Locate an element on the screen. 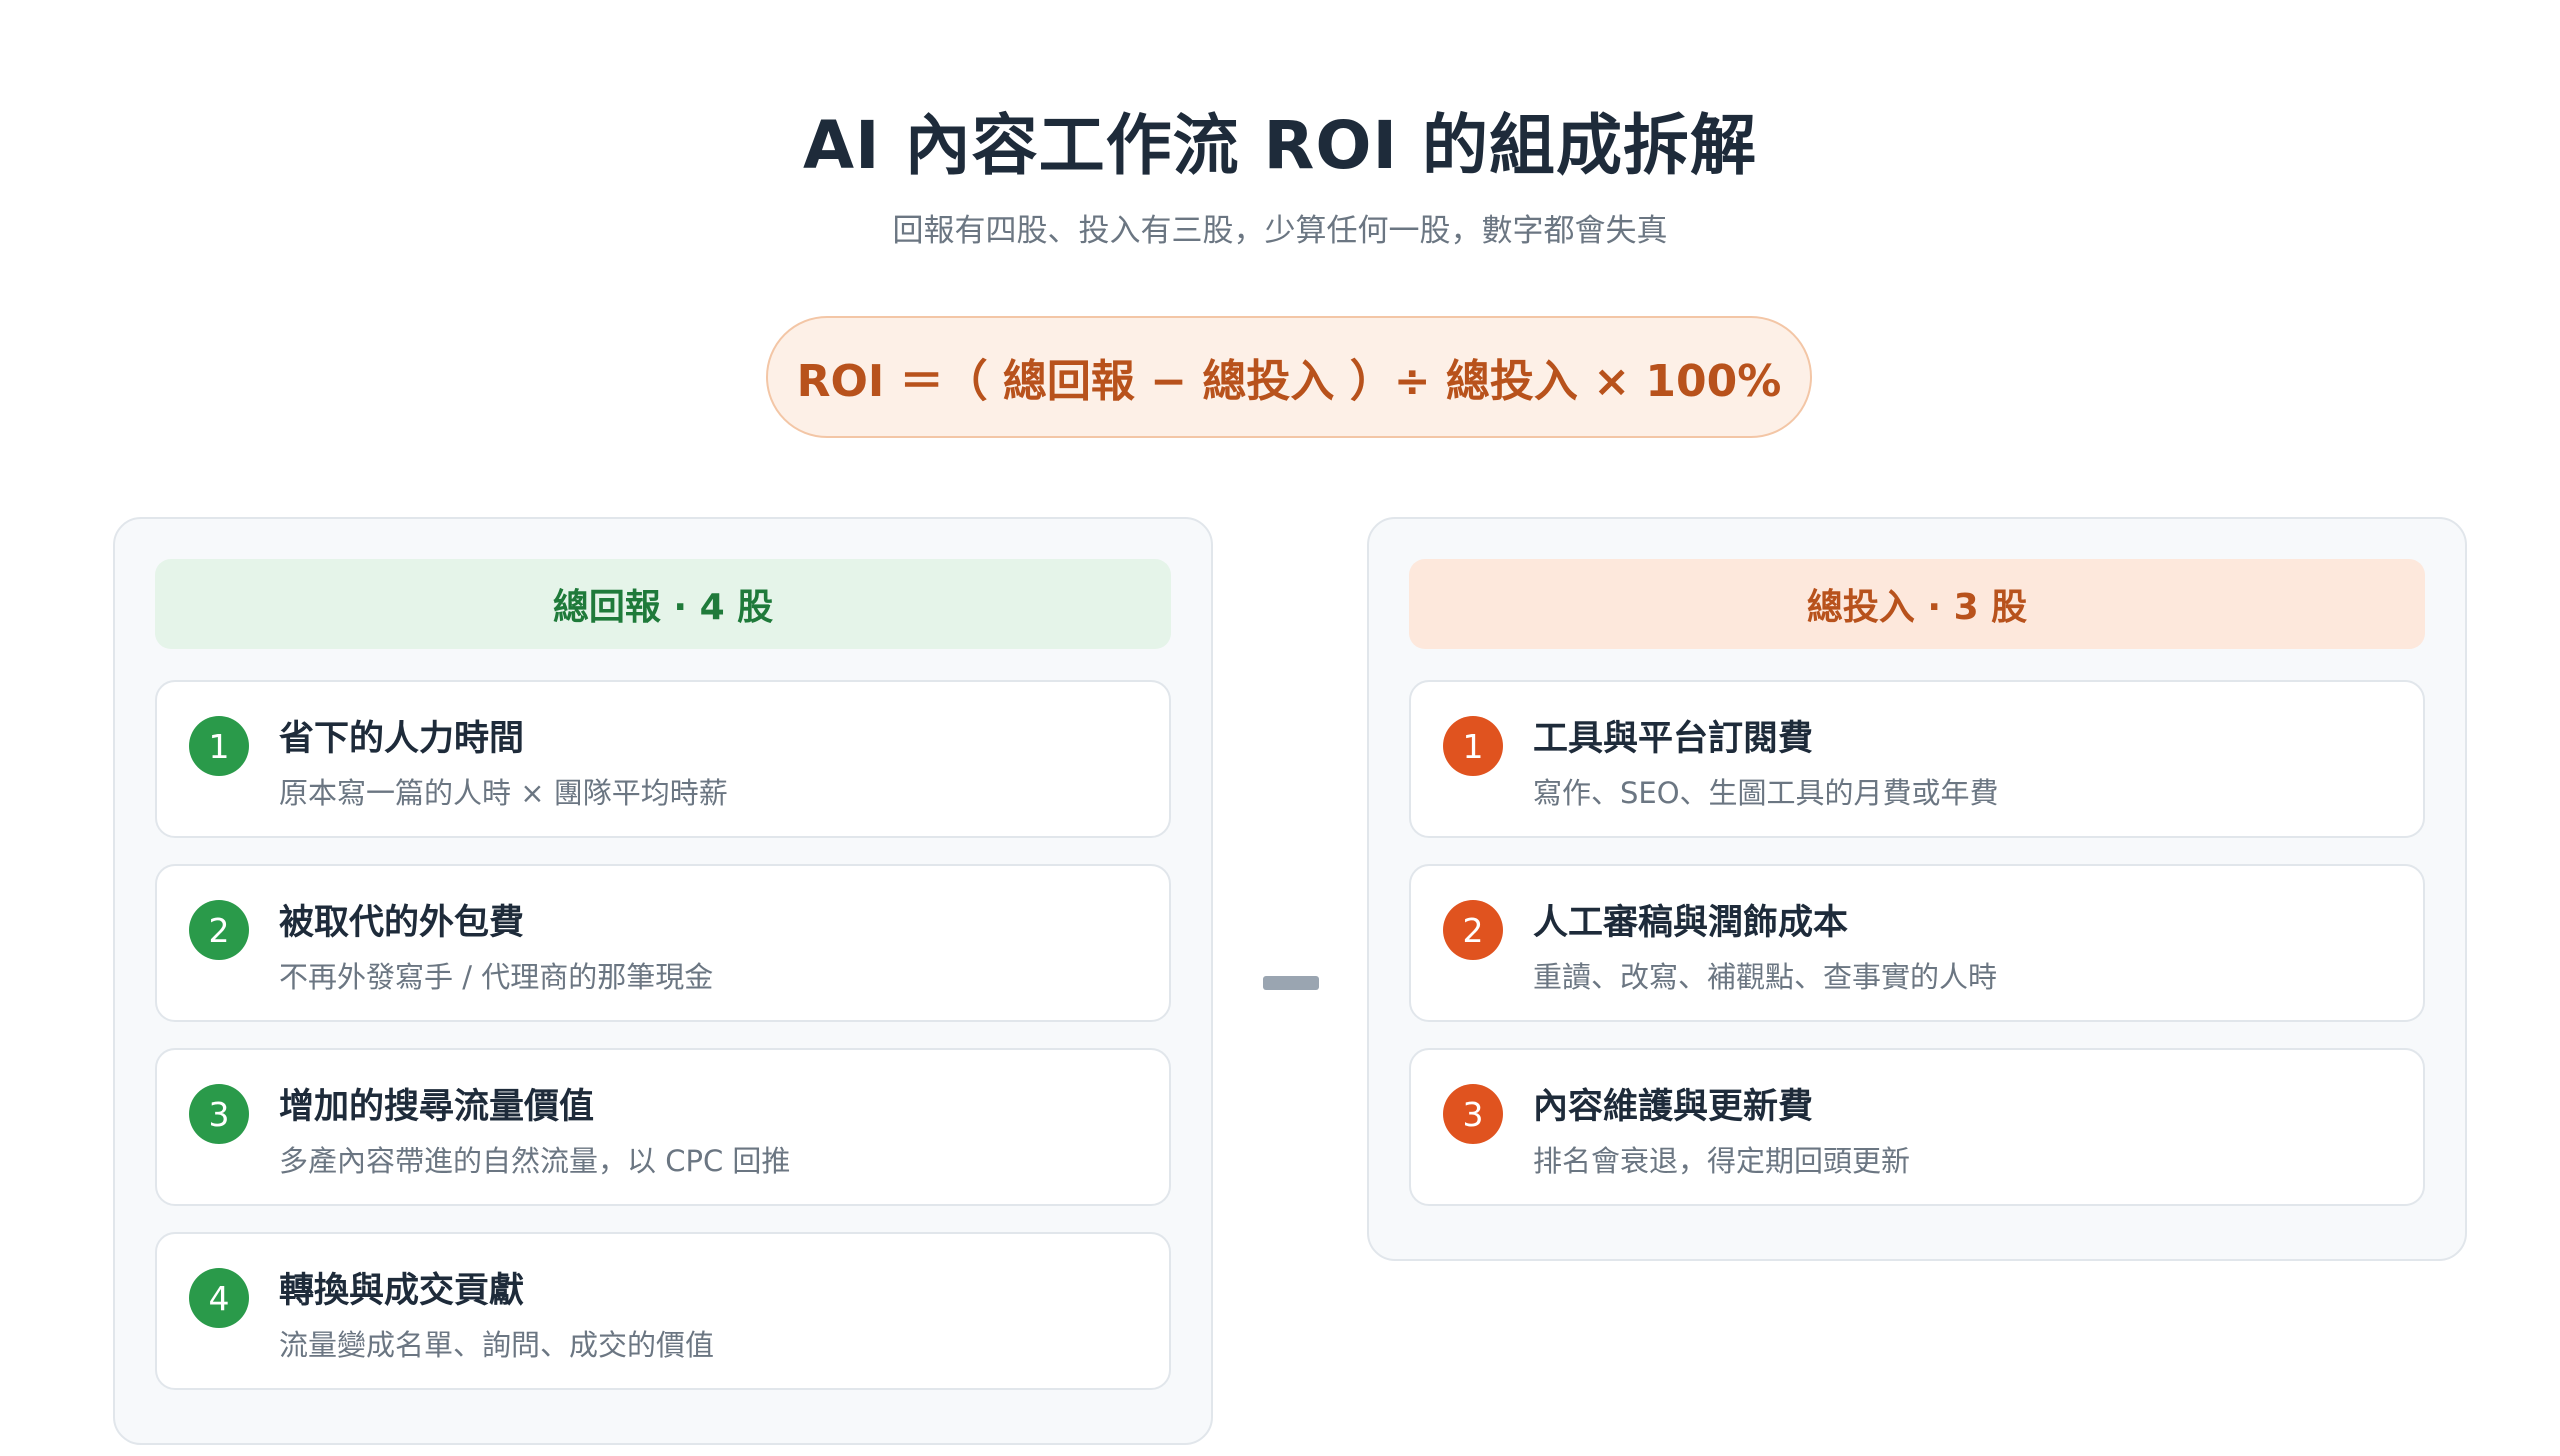 This screenshot has height=1456, width=2560. costs-item-1: 1 工具與平台訂閱費 寫作、SEO、生圖工具的月費或年費 is located at coordinates (1917, 759).